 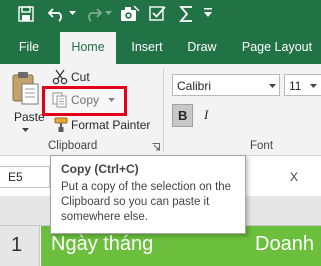 I want to click on tab-file: File, so click(x=29, y=47).